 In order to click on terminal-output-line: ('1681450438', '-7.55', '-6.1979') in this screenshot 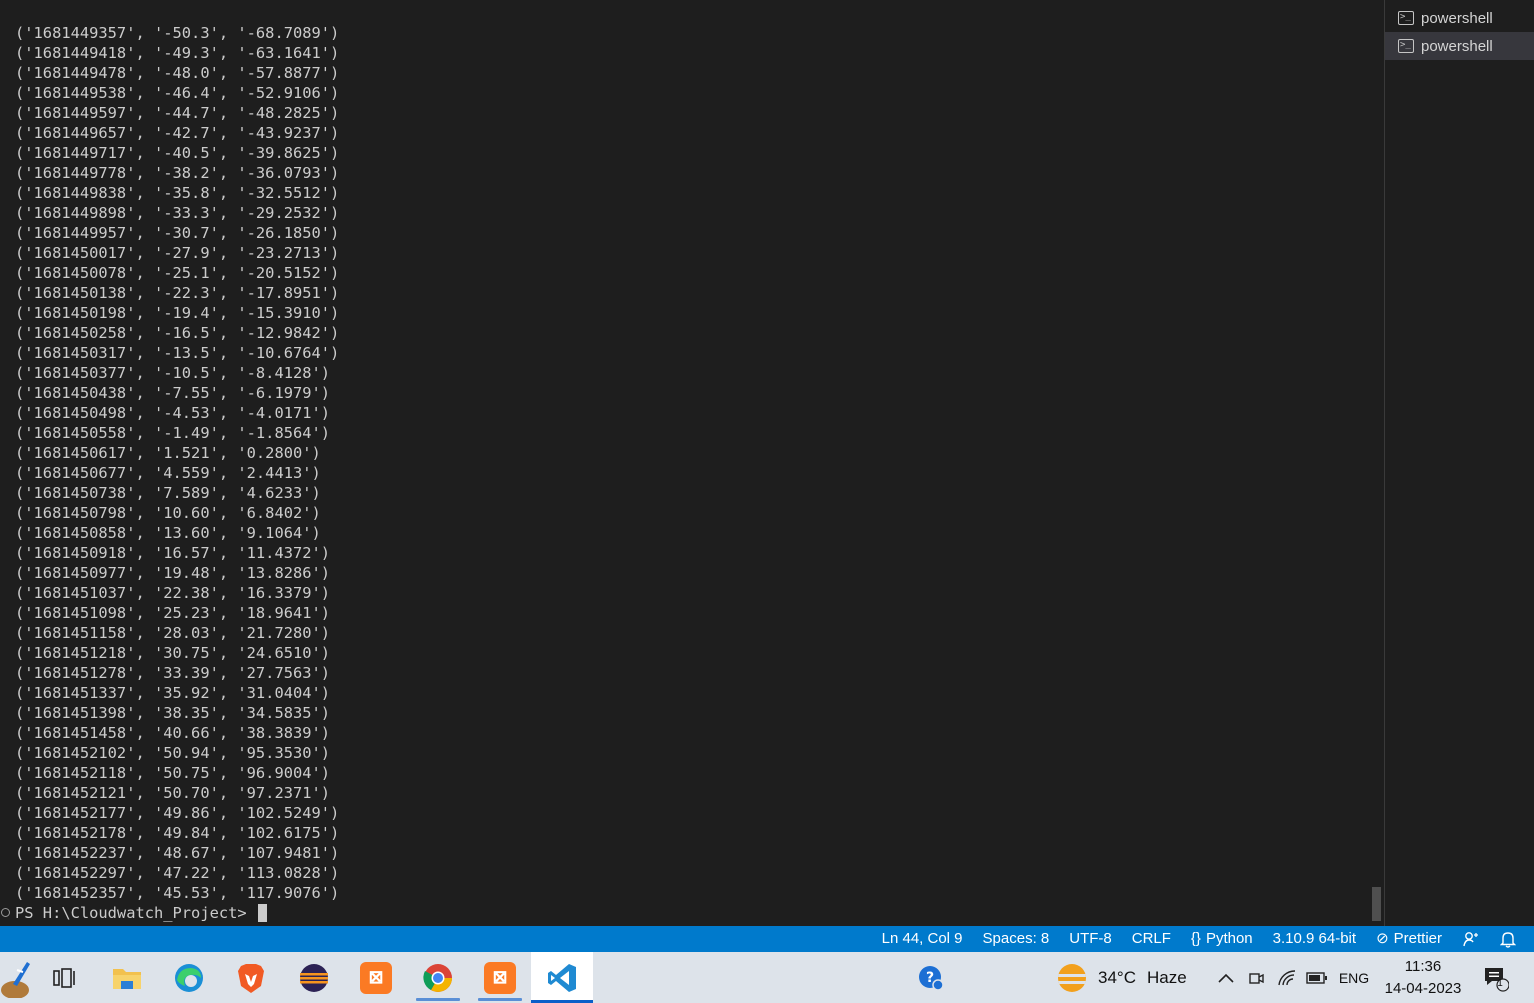, I will do `click(173, 393)`.